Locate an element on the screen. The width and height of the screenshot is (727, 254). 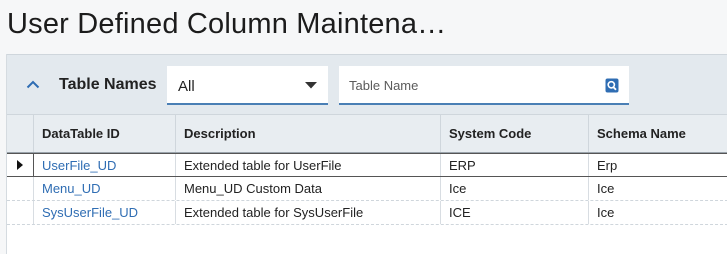
datatable-id-cell: SysUserFile_UD is located at coordinates (105, 212).